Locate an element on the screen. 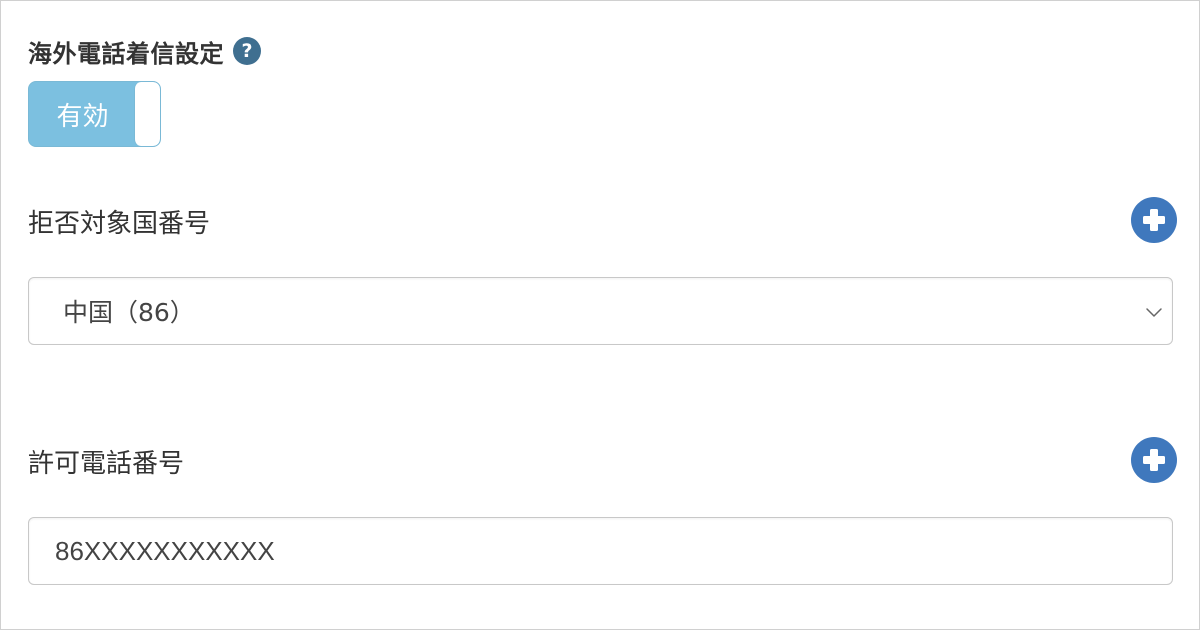 Image resolution: width=1200 pixels, height=630 pixels. allowed-phone-field is located at coordinates (600, 551).